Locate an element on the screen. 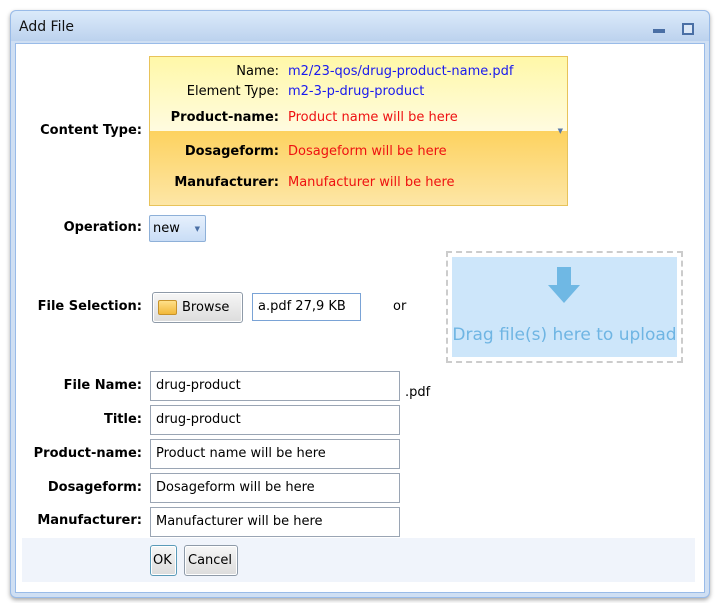 The width and height of the screenshot is (722, 603). dialog-title: Add File is located at coordinates (46, 27).